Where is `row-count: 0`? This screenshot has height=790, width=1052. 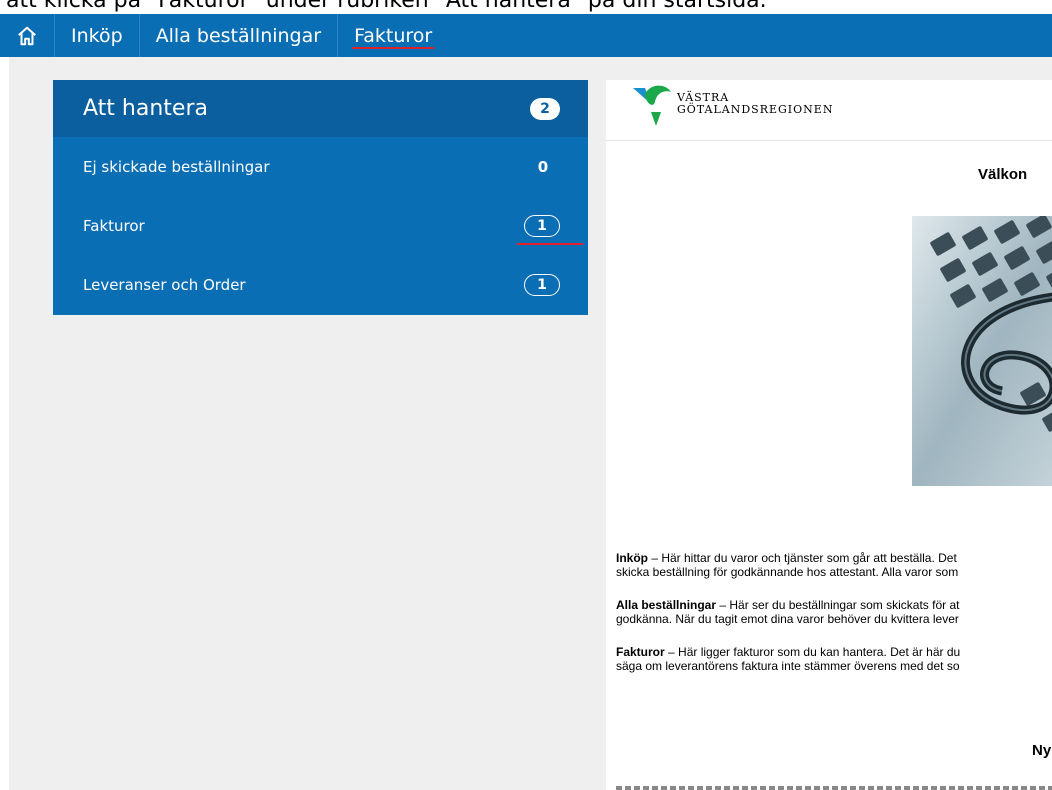 row-count: 0 is located at coordinates (543, 166).